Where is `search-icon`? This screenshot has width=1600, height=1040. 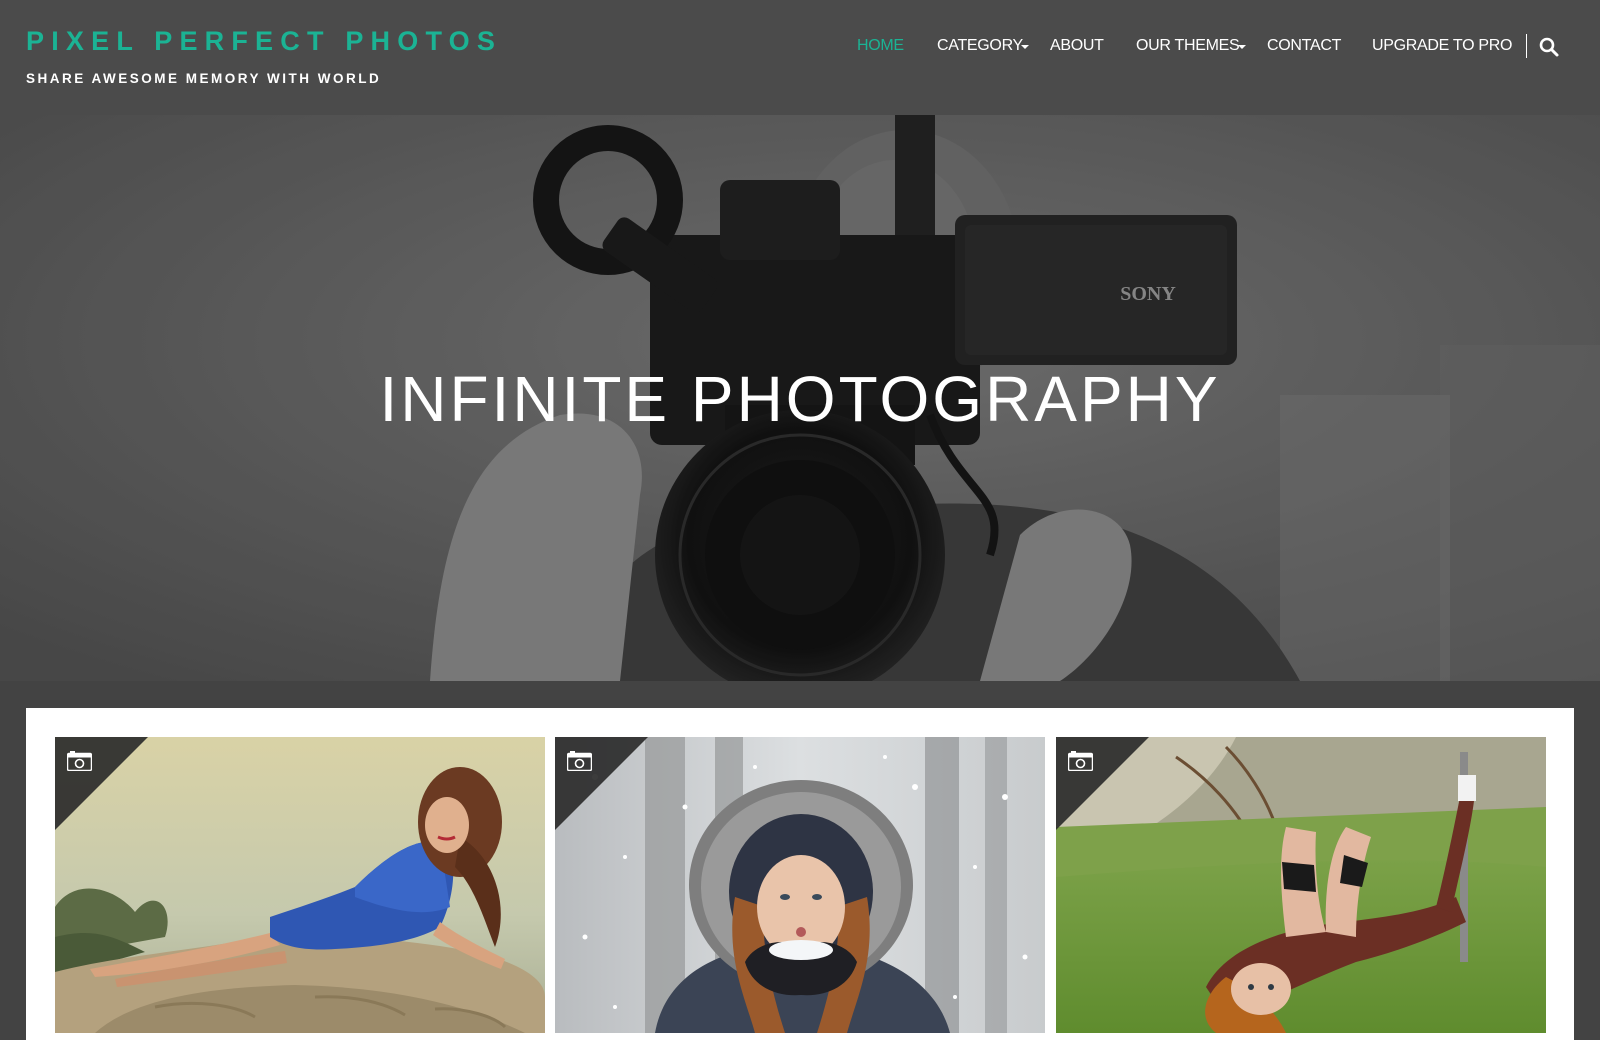
search-icon is located at coordinates (1549, 47).